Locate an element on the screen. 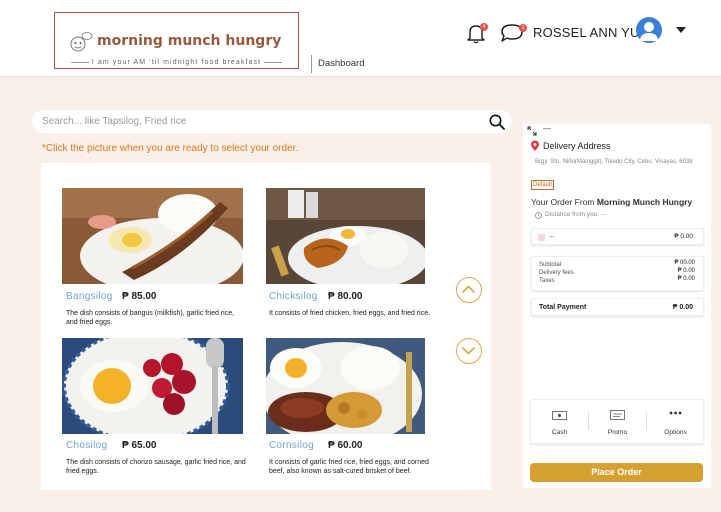  pay-promo-label: Promo is located at coordinates (617, 432).